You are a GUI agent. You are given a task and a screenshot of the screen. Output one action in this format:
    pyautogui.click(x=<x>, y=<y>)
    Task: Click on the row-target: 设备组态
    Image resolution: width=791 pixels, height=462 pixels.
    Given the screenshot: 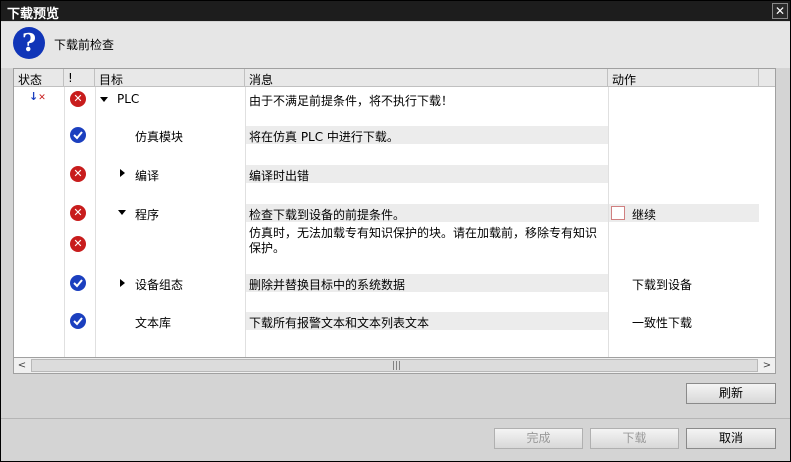 What is the action you would take?
    pyautogui.click(x=159, y=285)
    